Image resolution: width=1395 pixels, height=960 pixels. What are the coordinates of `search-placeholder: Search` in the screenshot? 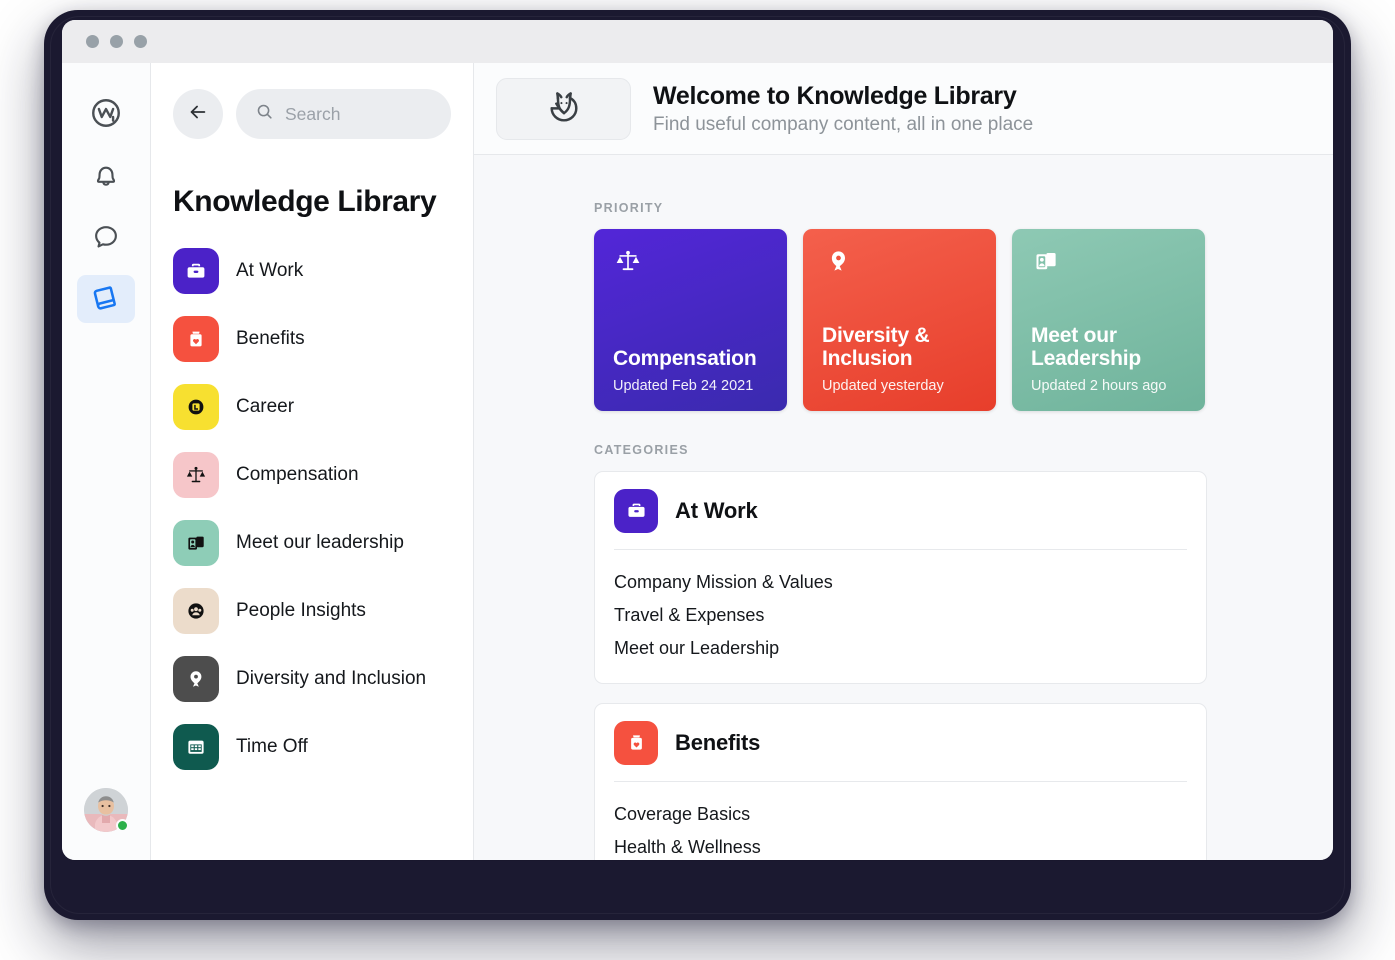 It's located at (313, 113).